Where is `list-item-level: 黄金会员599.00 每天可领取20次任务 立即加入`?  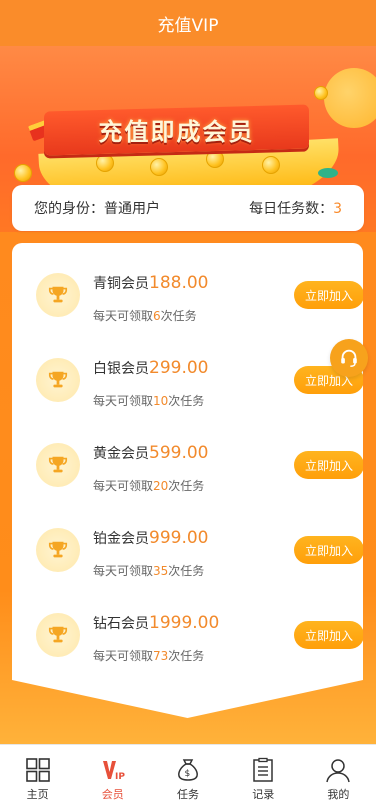 list-item-level: 黄金会员599.00 每天可领取20次任务 立即加入 is located at coordinates (193, 472).